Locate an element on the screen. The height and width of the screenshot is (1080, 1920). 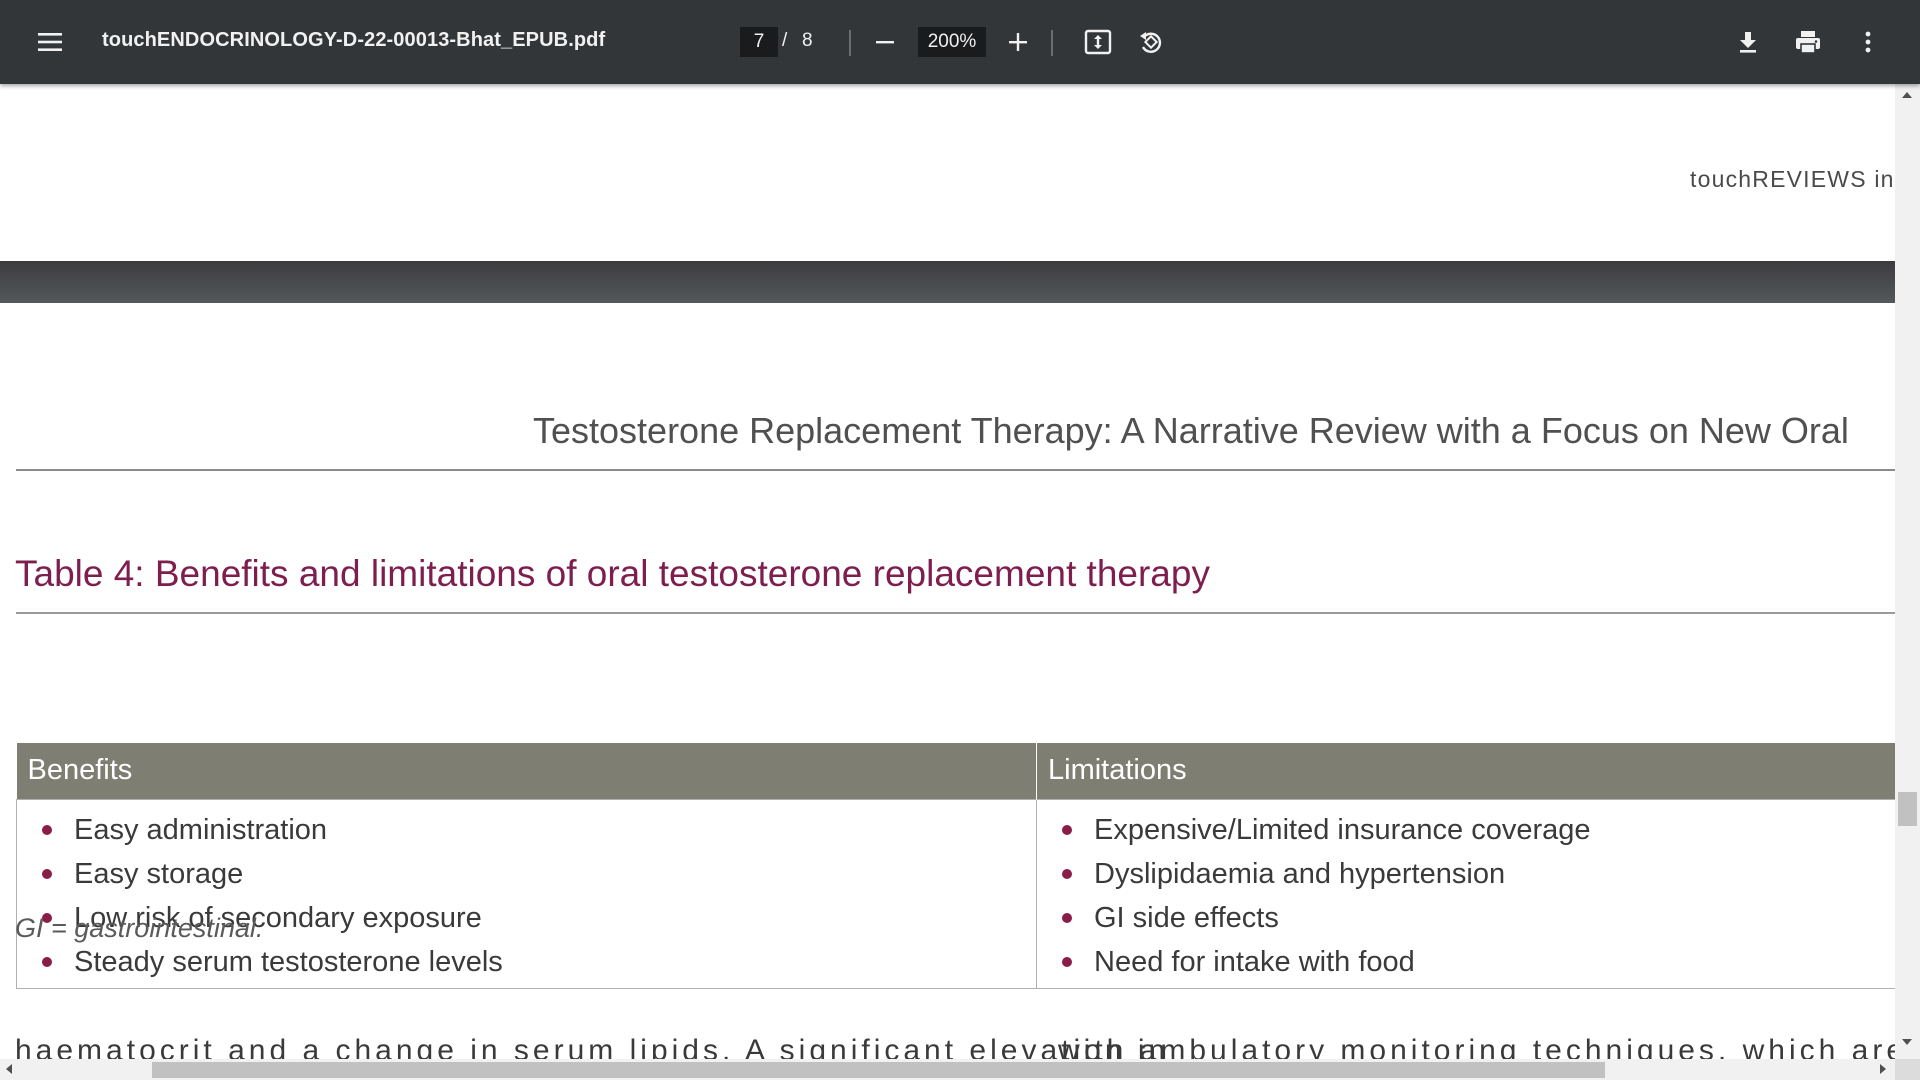
page-total: 8 is located at coordinates (807, 40).